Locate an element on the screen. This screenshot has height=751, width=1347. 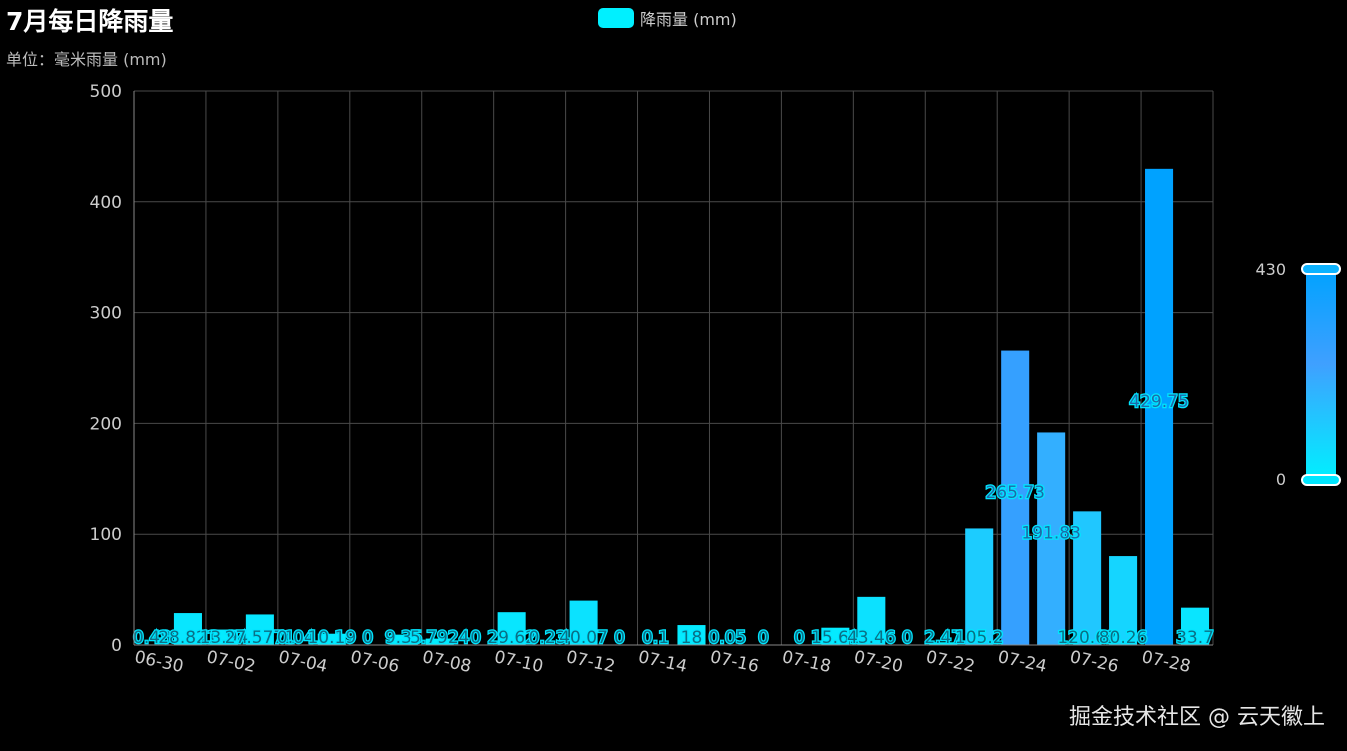
y-tick-label: 200 is located at coordinates (106, 424).